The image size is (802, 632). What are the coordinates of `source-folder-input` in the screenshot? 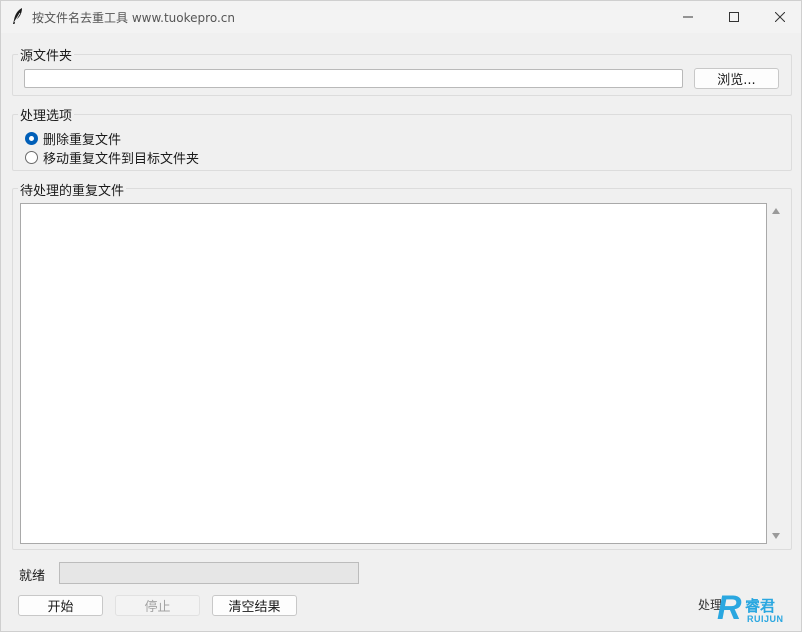 It's located at (353, 78).